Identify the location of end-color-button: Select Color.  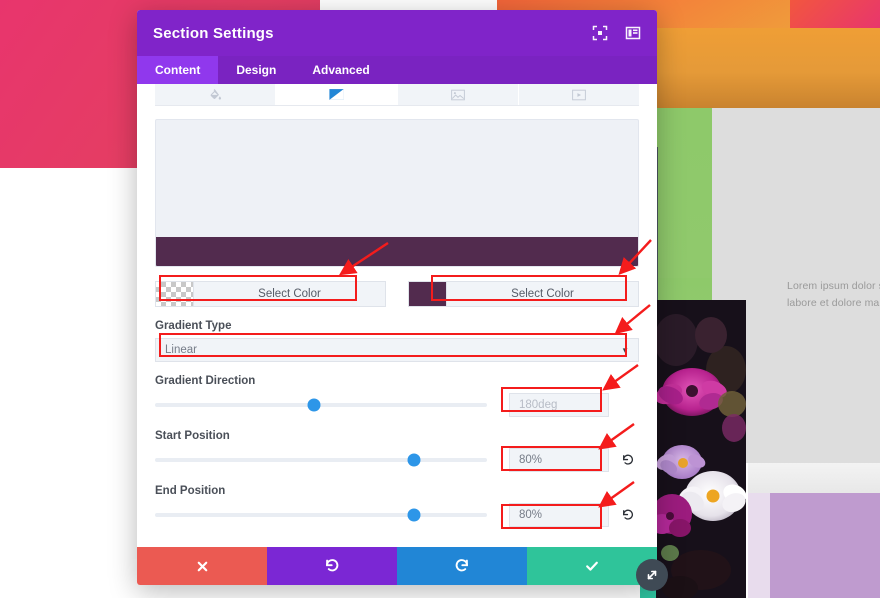
(523, 294).